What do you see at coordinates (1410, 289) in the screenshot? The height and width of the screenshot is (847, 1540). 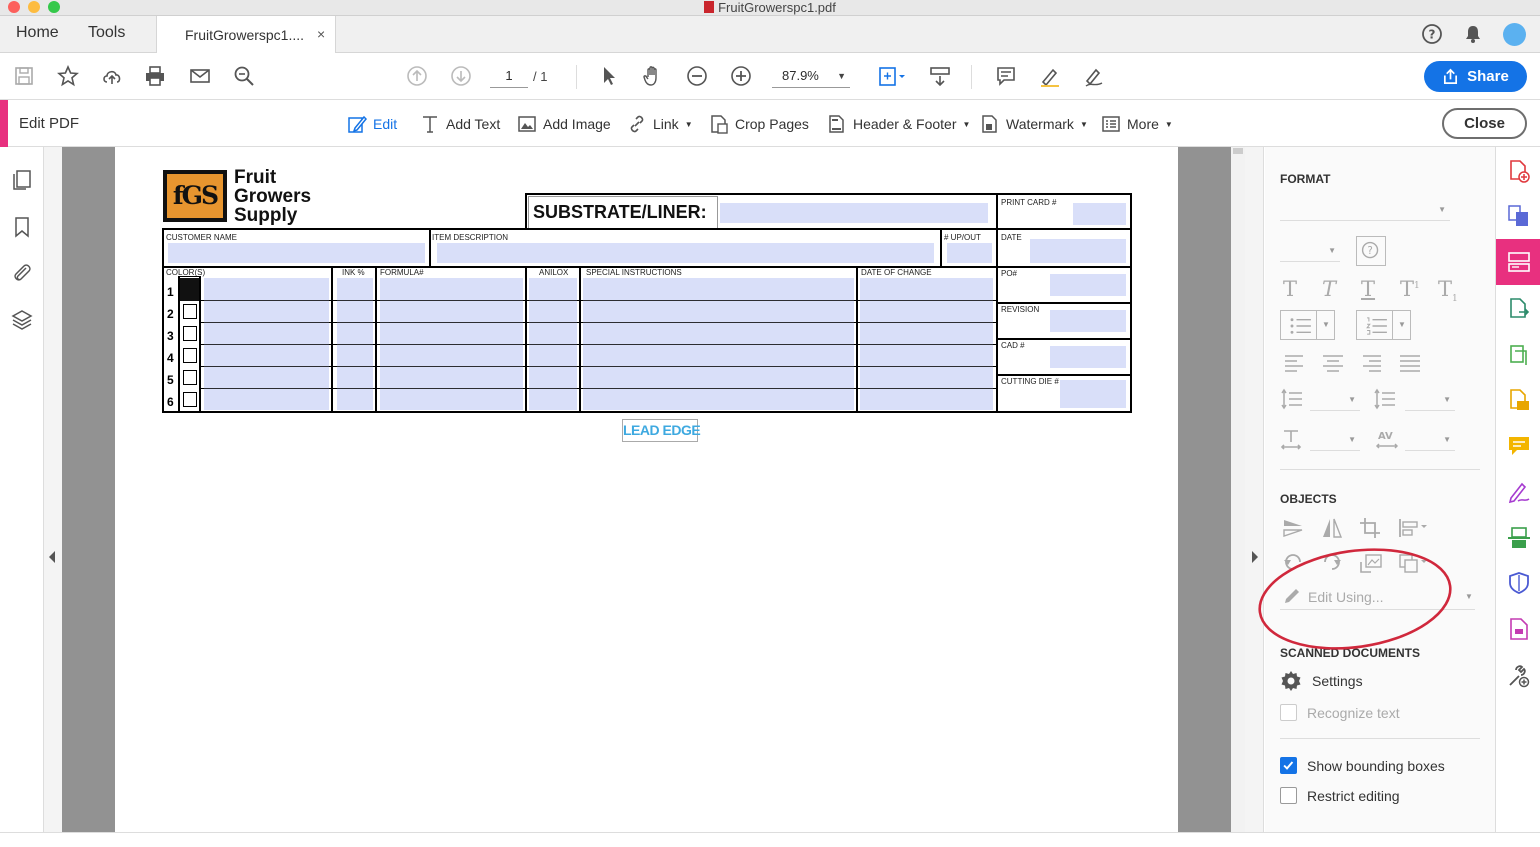 I see `text-superscript-icon: T1` at bounding box center [1410, 289].